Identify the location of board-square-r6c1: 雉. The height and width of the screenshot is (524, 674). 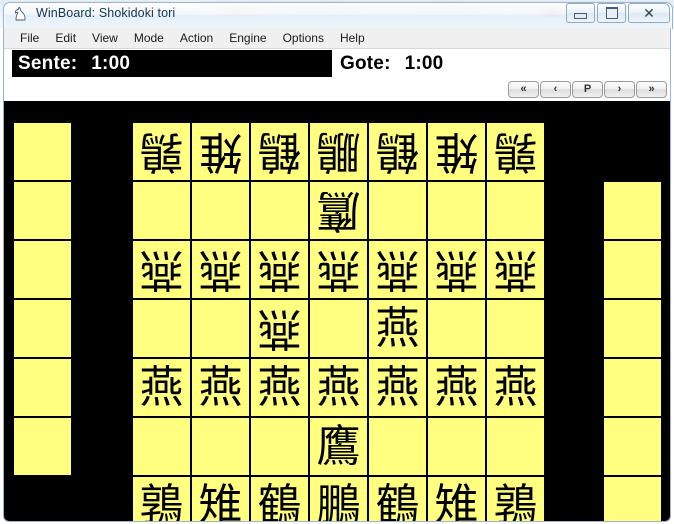
(220, 498).